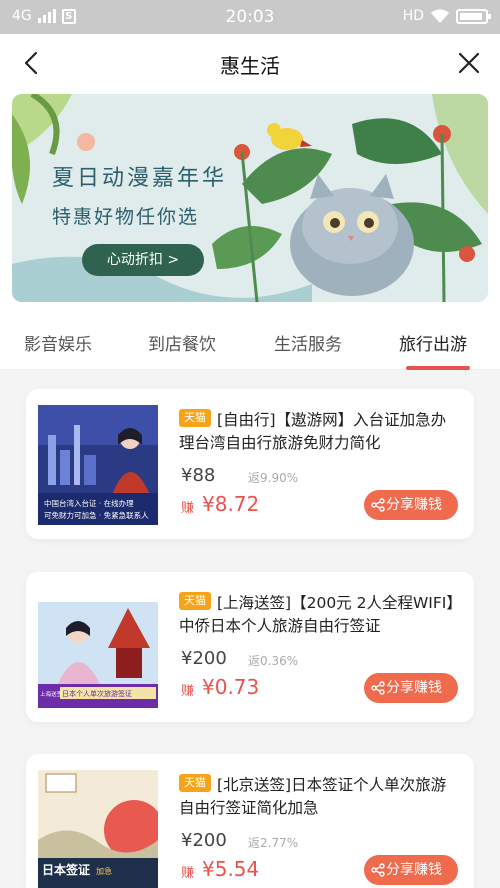 The image size is (500, 888). What do you see at coordinates (273, 661) in the screenshot?
I see `rebate-rate: 返0.36%` at bounding box center [273, 661].